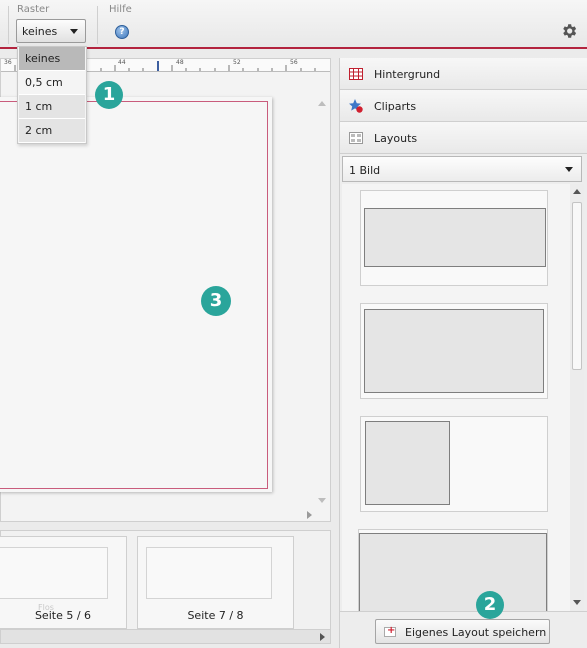 Image resolution: width=587 pixels, height=648 pixels. Describe the element at coordinates (33, 9) in the screenshot. I see `raster-label: Raster` at that location.